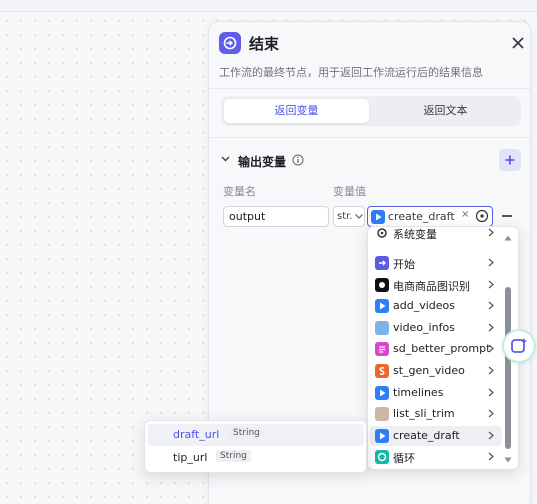 Image resolution: width=537 pixels, height=504 pixels. I want to click on product-recognition-icon, so click(382, 284).